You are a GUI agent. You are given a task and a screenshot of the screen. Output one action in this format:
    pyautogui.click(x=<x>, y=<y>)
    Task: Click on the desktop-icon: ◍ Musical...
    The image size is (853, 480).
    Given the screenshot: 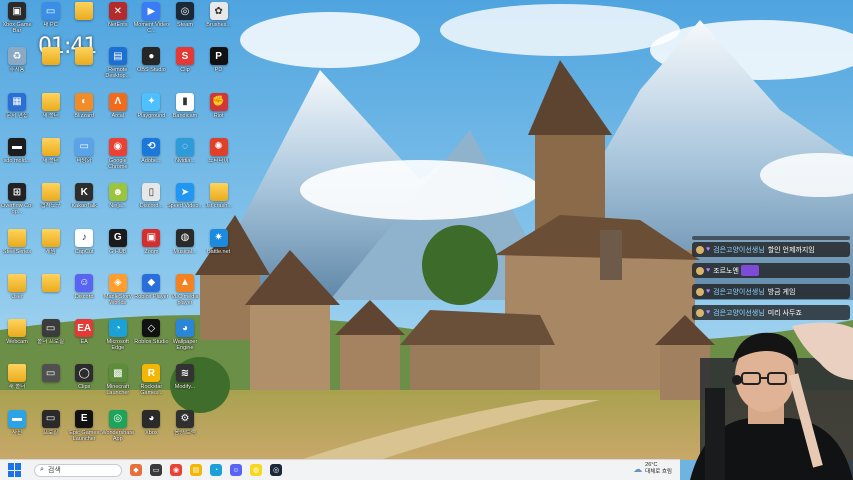 What is the action you would take?
    pyautogui.click(x=185, y=249)
    